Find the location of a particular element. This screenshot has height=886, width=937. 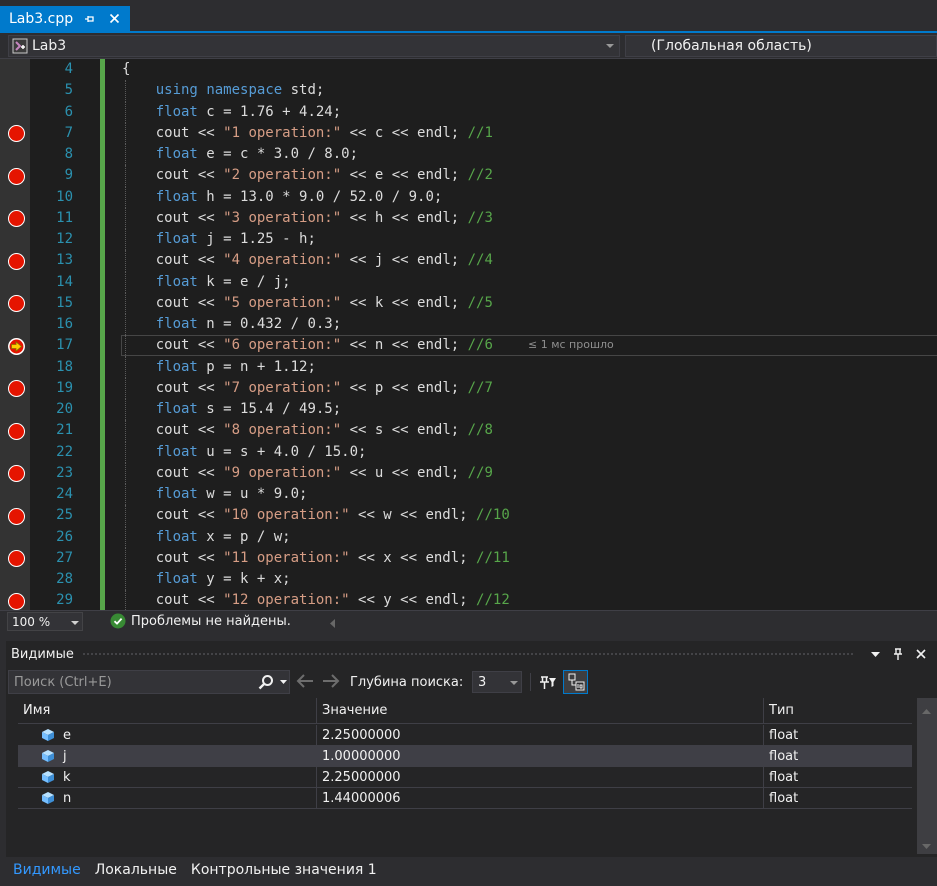

chevron-down-icon is located at coordinates (283, 682).